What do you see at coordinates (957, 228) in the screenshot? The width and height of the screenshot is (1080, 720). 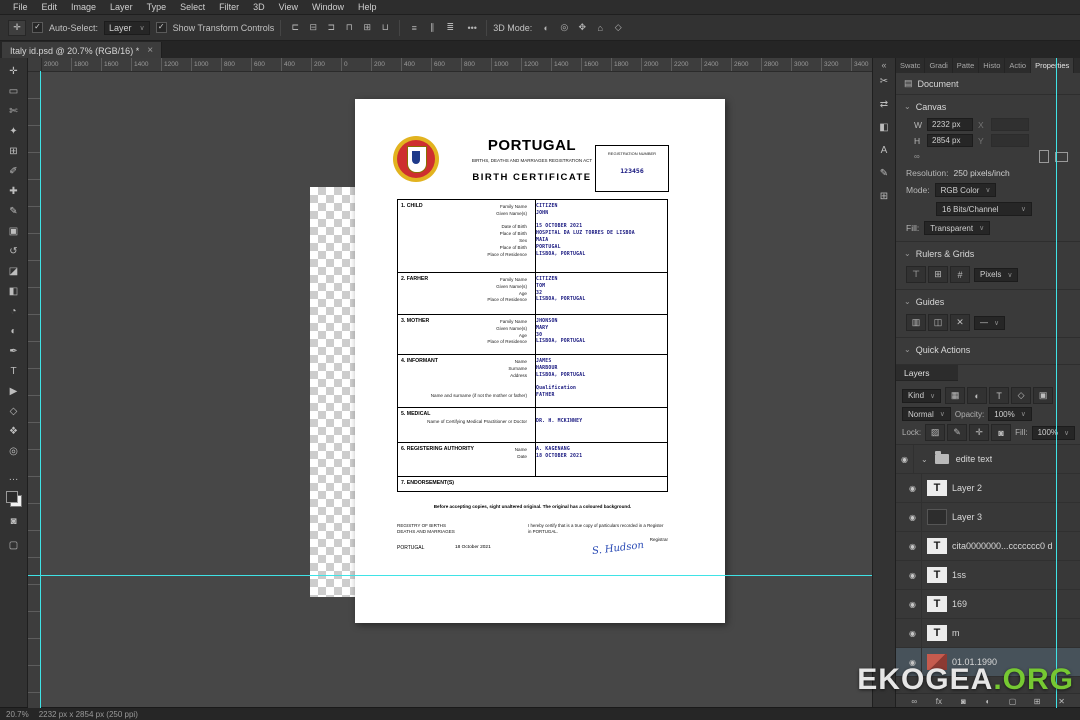 I see `canvas-fill-select: Transparent ∨` at bounding box center [957, 228].